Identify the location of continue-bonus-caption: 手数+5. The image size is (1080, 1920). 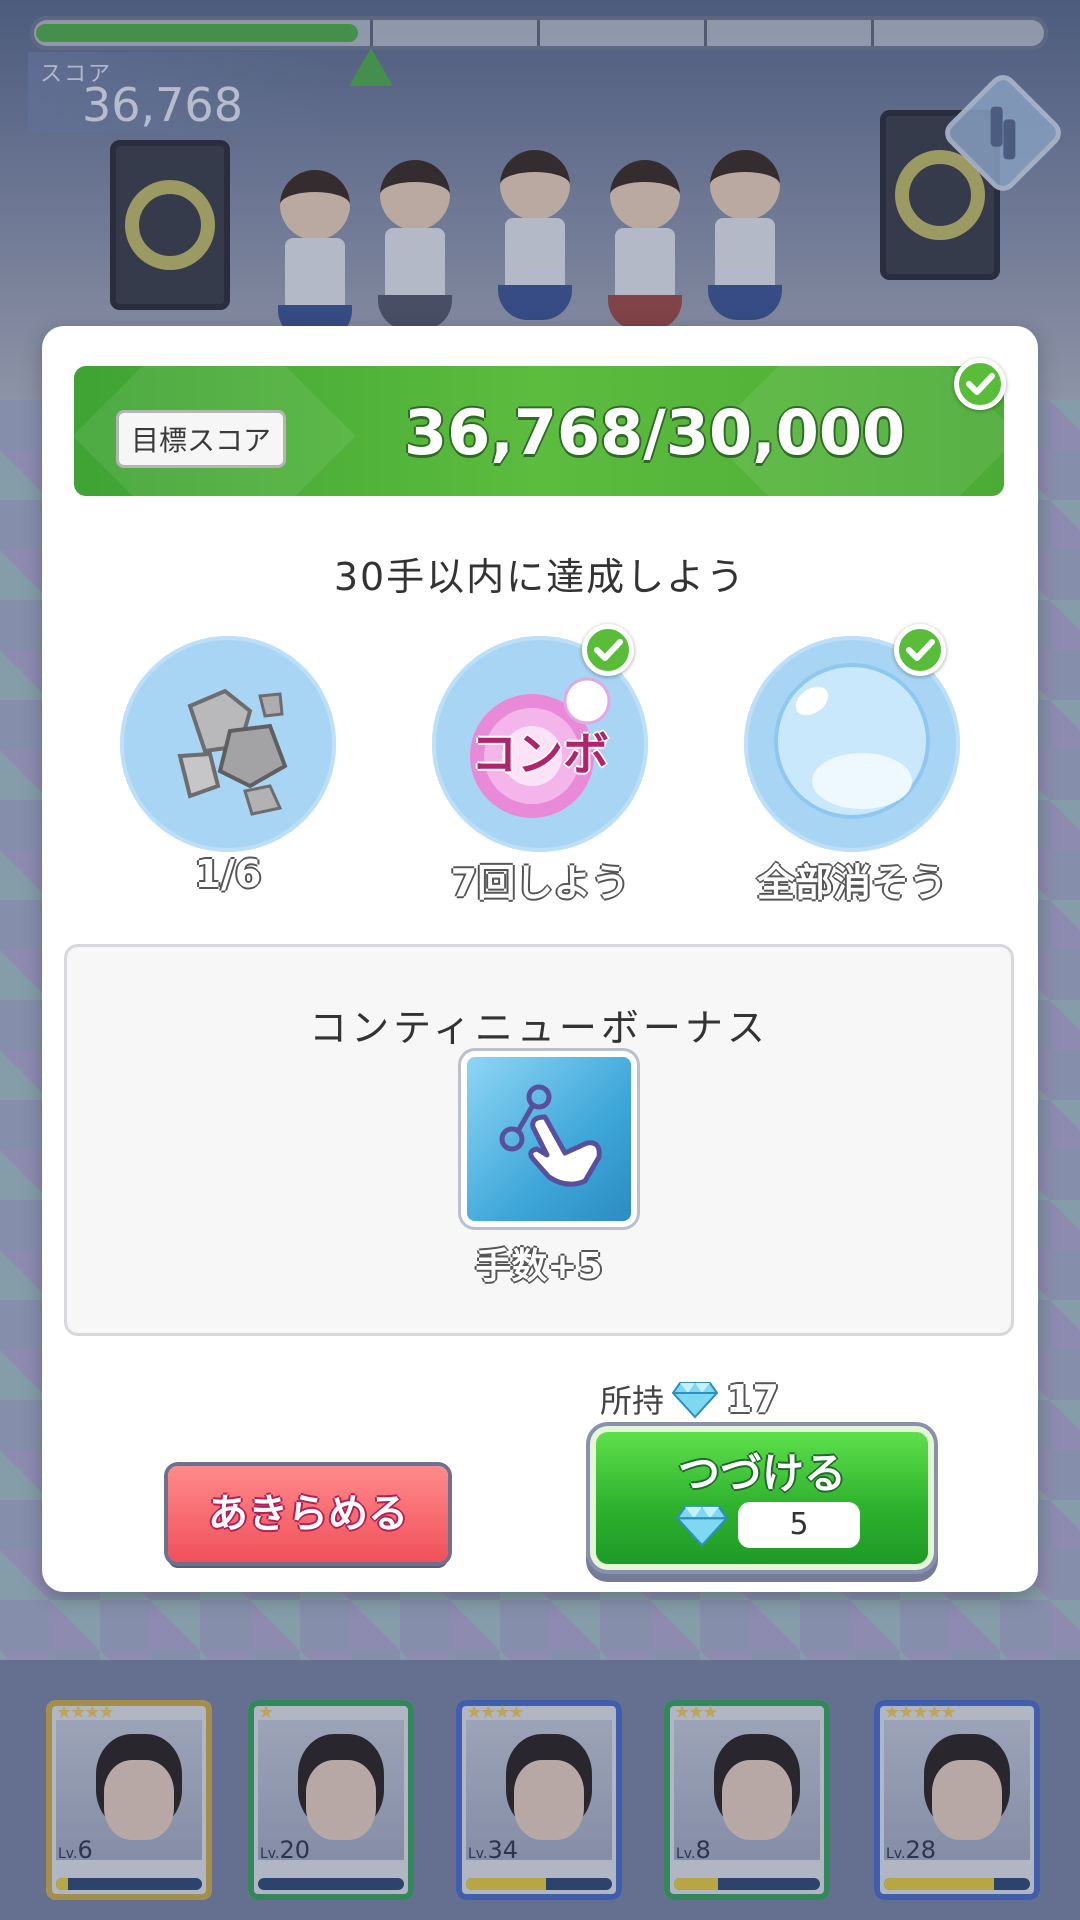
(539, 1266).